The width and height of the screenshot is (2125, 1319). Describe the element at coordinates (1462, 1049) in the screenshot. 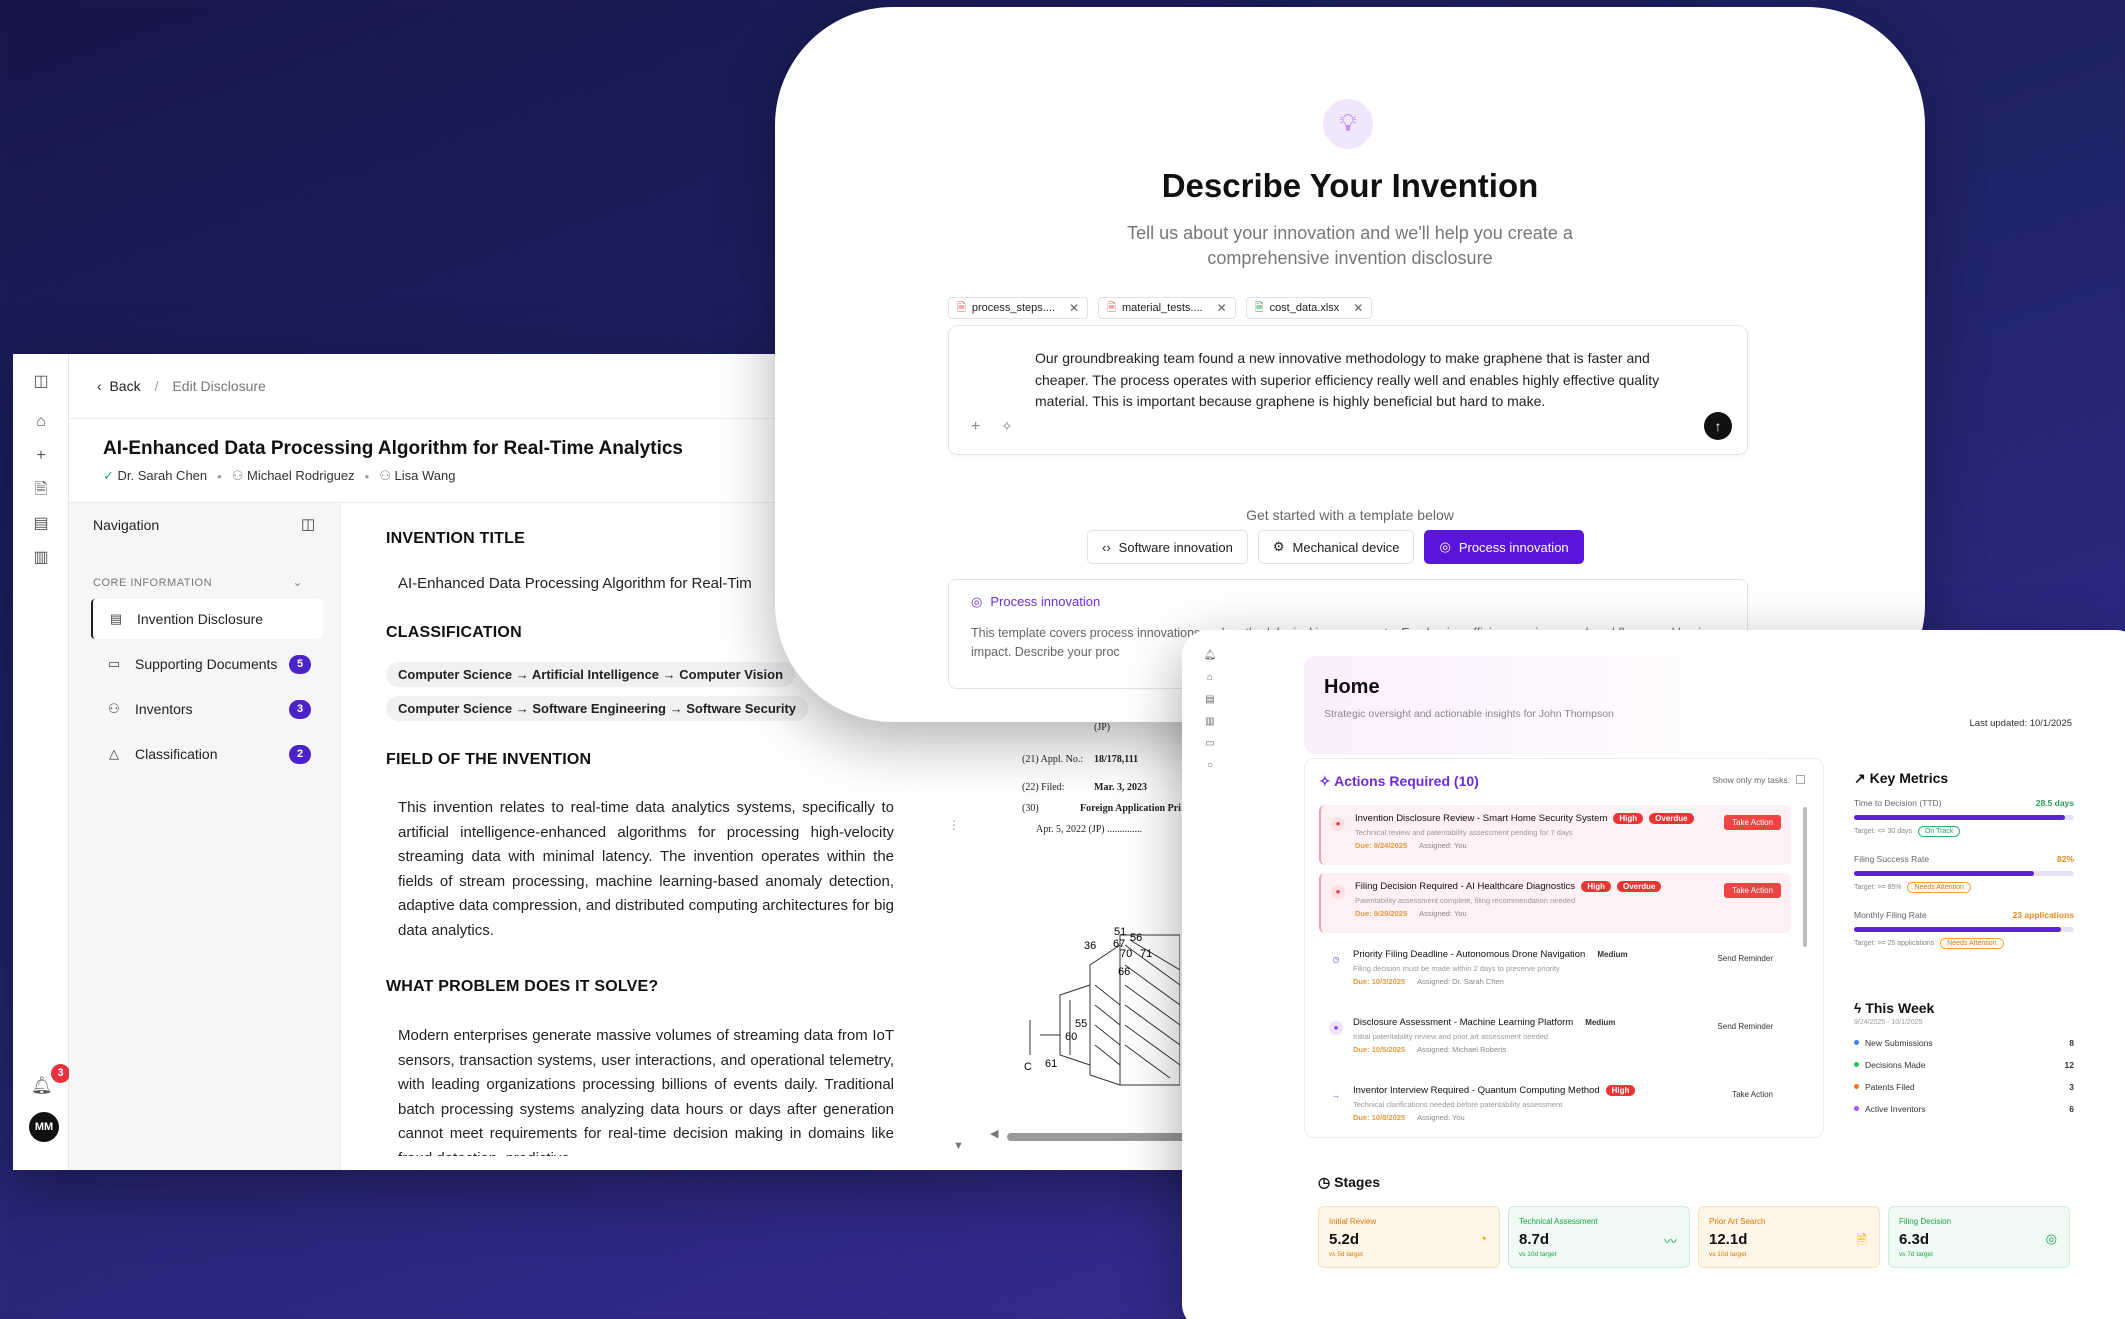

I see `task-assignee: Assigned: Michael Roberts` at that location.